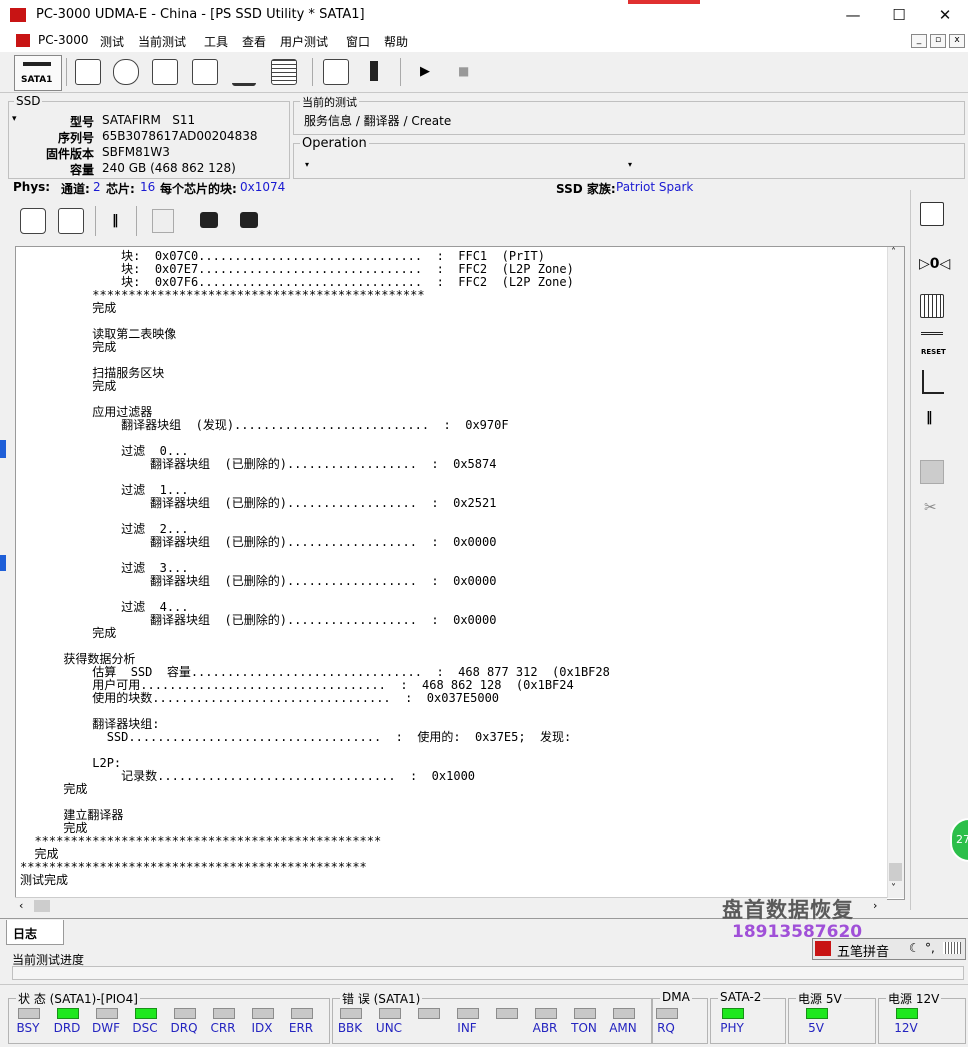  Describe the element at coordinates (72, 815) in the screenshot. I see `log-line: 建立翻译器` at that location.